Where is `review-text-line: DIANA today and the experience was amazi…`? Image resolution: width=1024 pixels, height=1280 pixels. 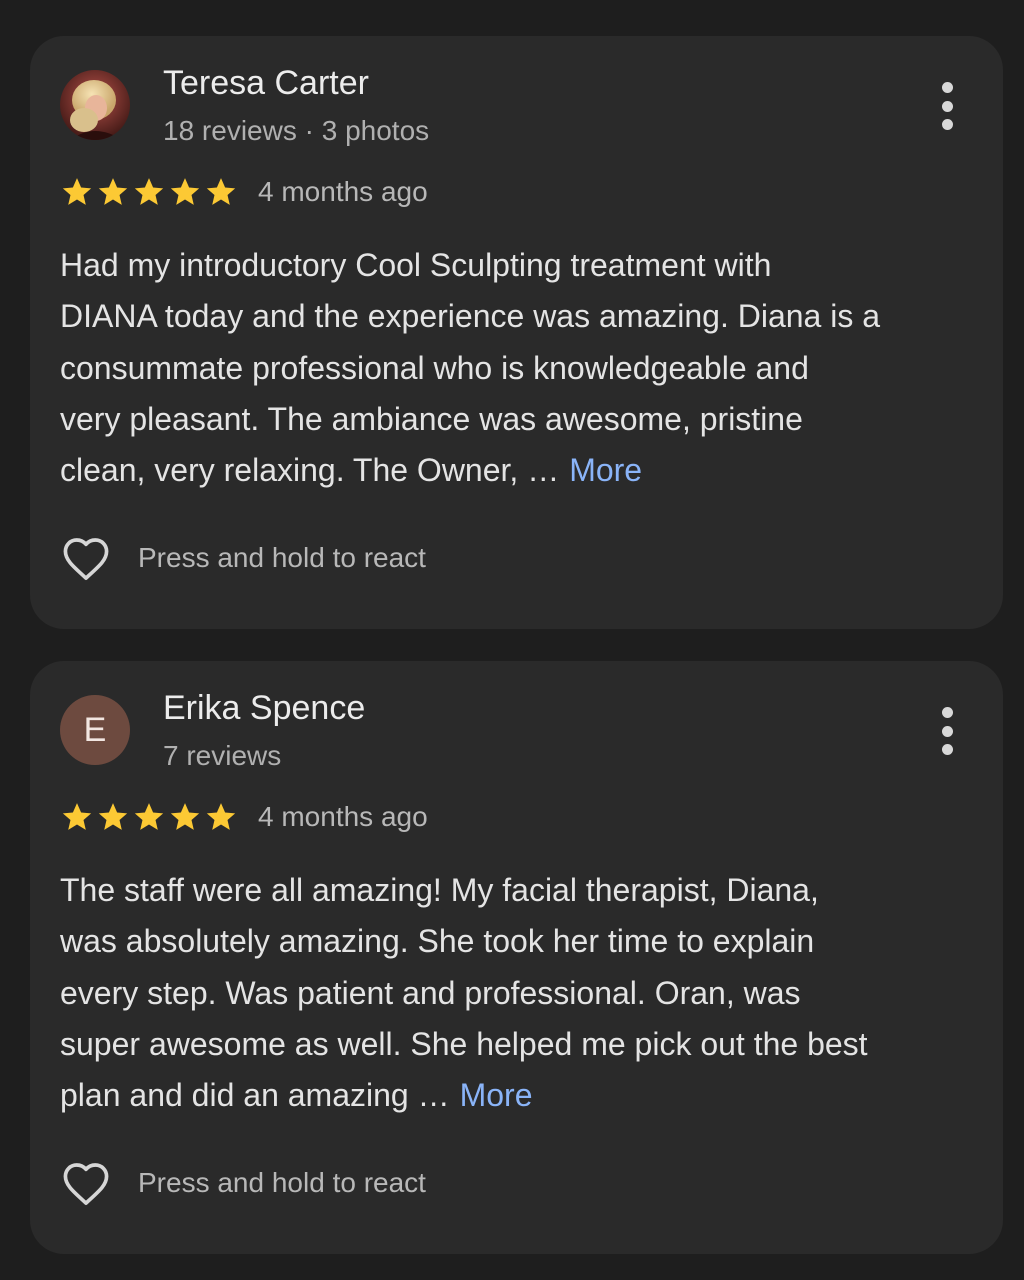 review-text-line: DIANA today and the experience was amazi… is located at coordinates (470, 316).